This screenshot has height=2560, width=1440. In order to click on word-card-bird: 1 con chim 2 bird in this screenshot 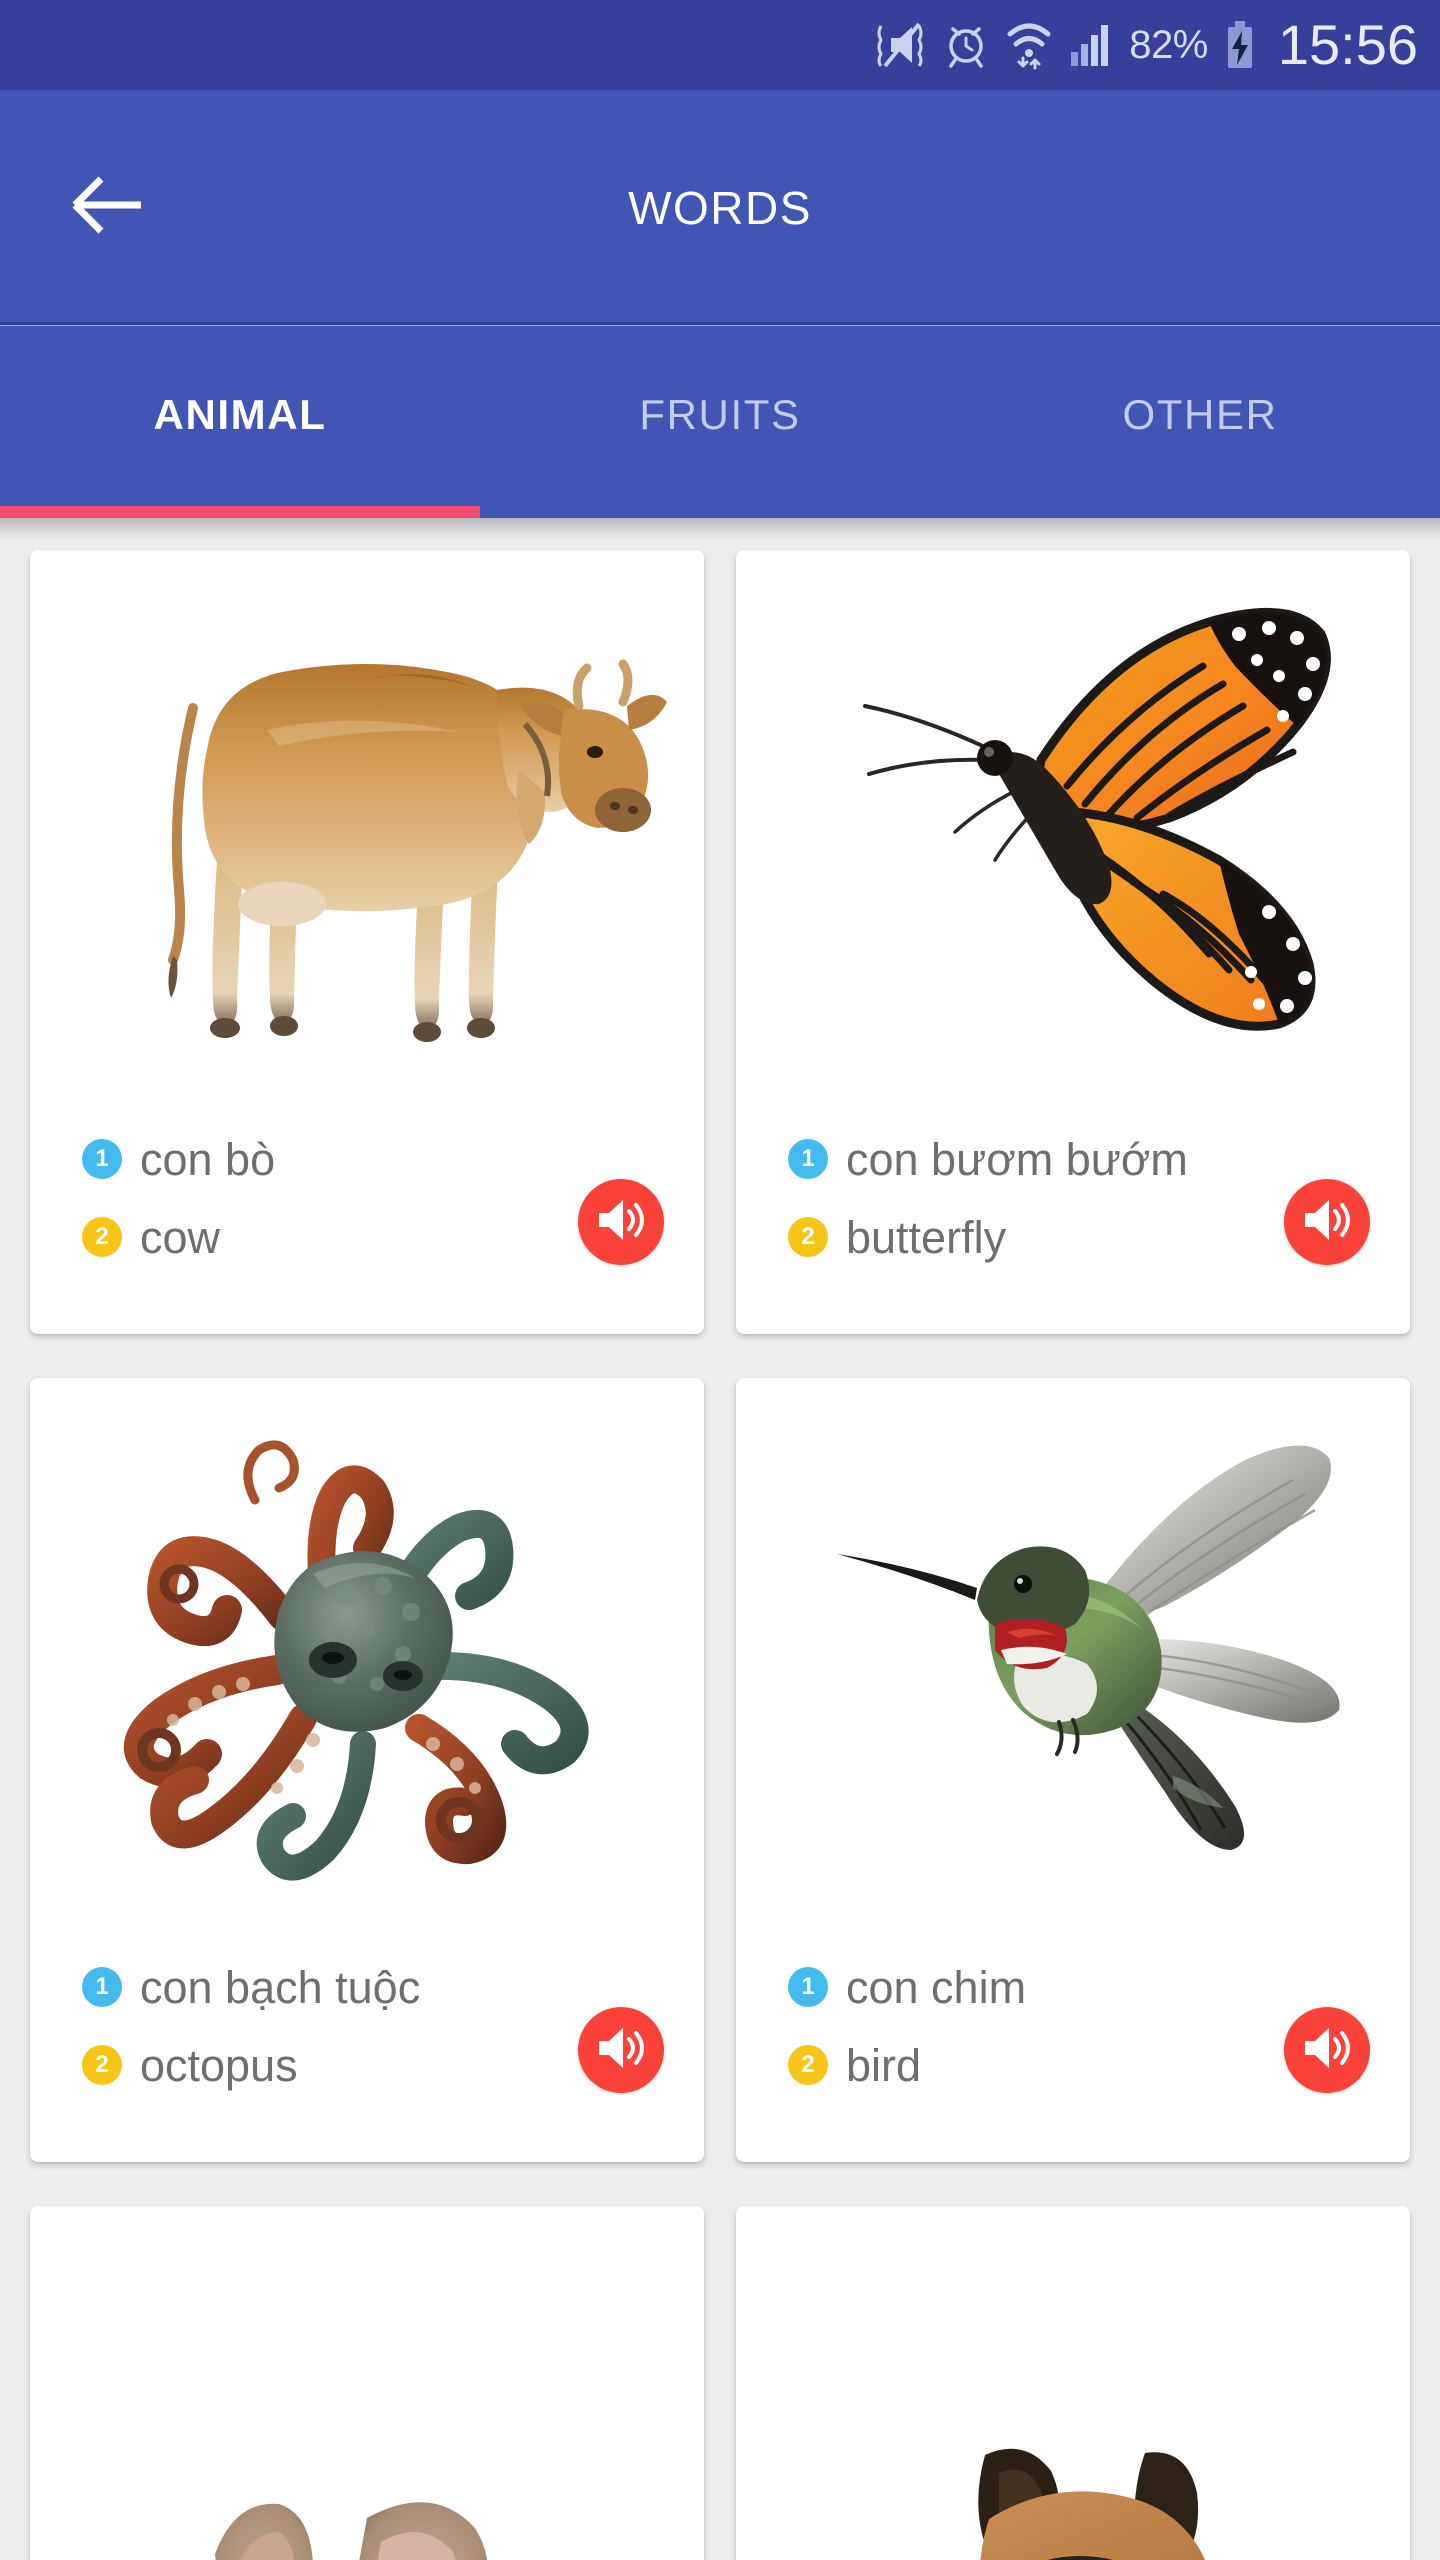, I will do `click(1073, 1770)`.